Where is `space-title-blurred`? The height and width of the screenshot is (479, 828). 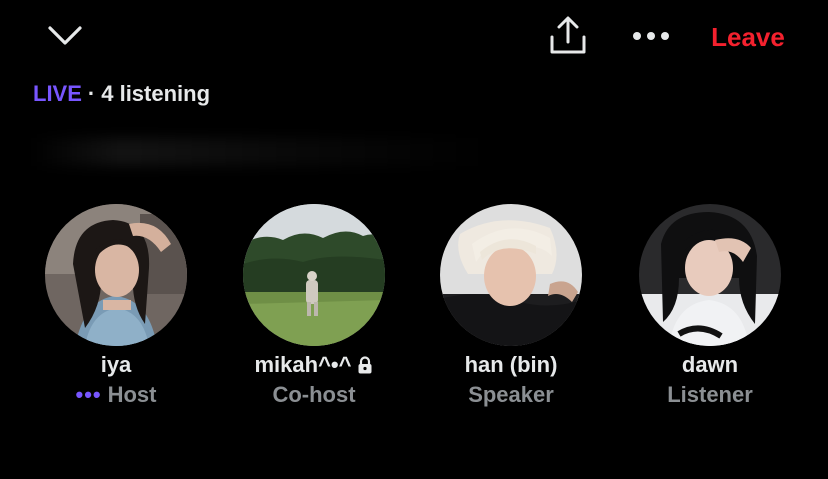 space-title-blurred is located at coordinates (260, 152).